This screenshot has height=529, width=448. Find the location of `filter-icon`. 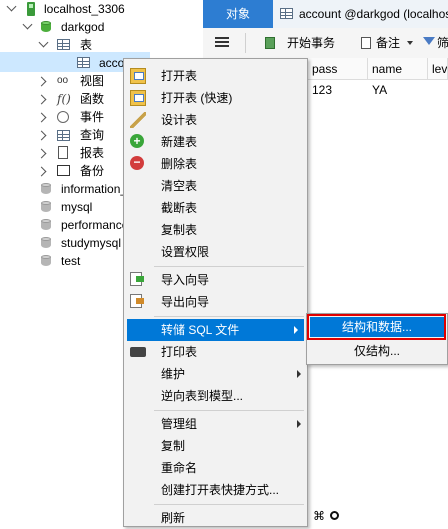

filter-icon is located at coordinates (429, 41).